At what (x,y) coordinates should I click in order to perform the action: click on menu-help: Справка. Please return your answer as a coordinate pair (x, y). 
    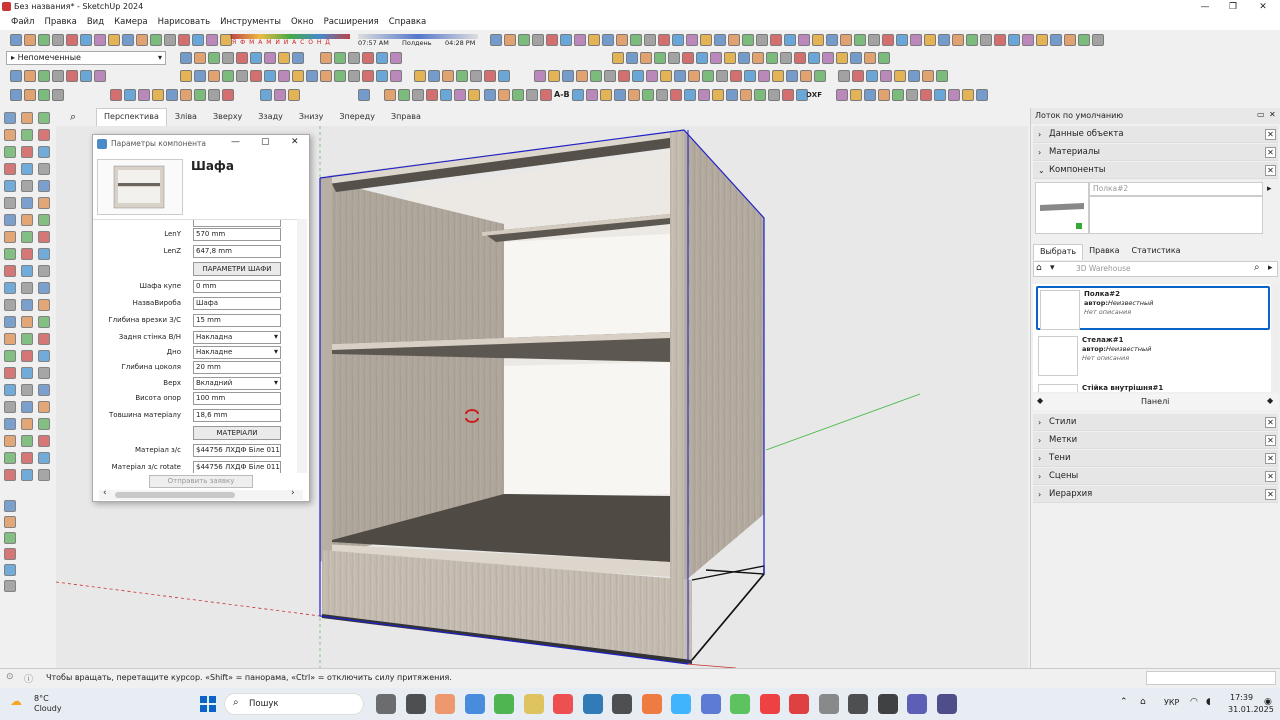
    Looking at the image, I should click on (407, 22).